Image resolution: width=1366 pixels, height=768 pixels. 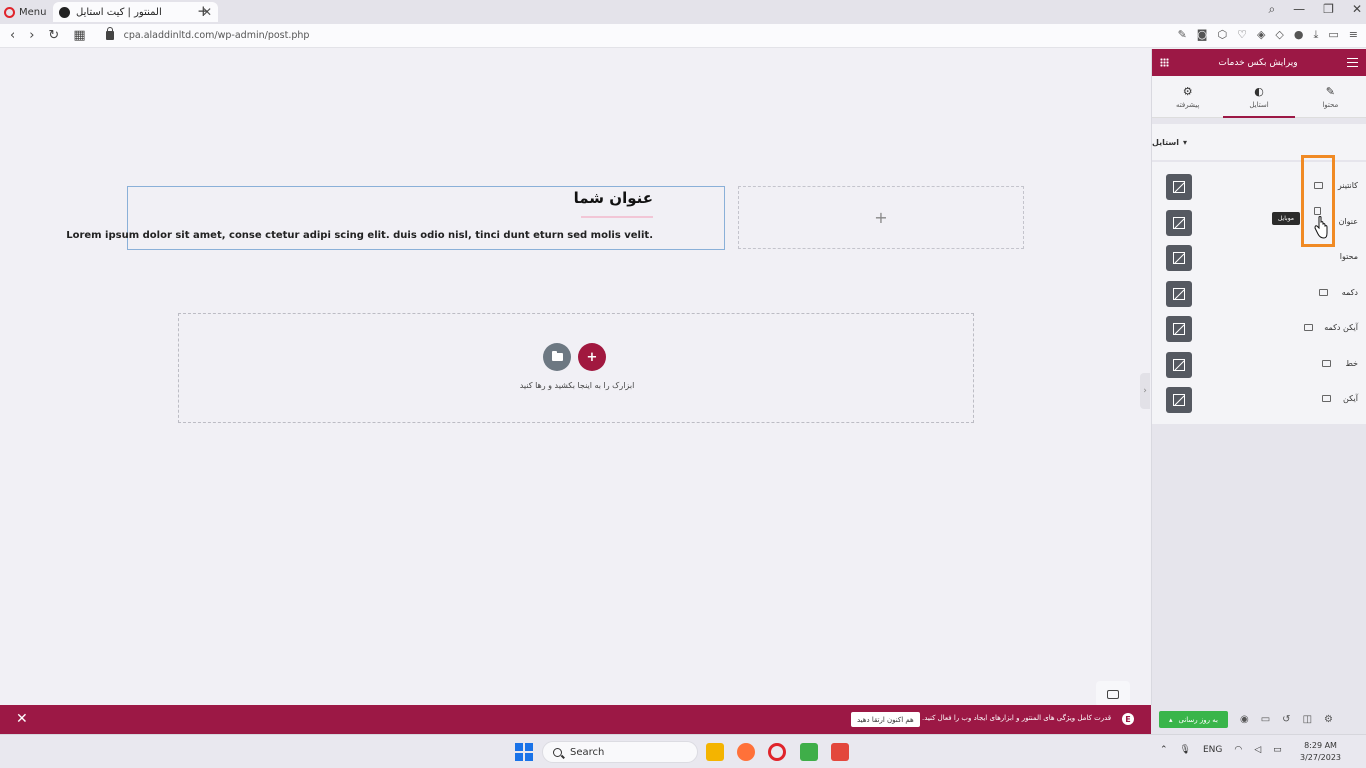 I want to click on widget-heading: عنوان شما, so click(x=613, y=198).